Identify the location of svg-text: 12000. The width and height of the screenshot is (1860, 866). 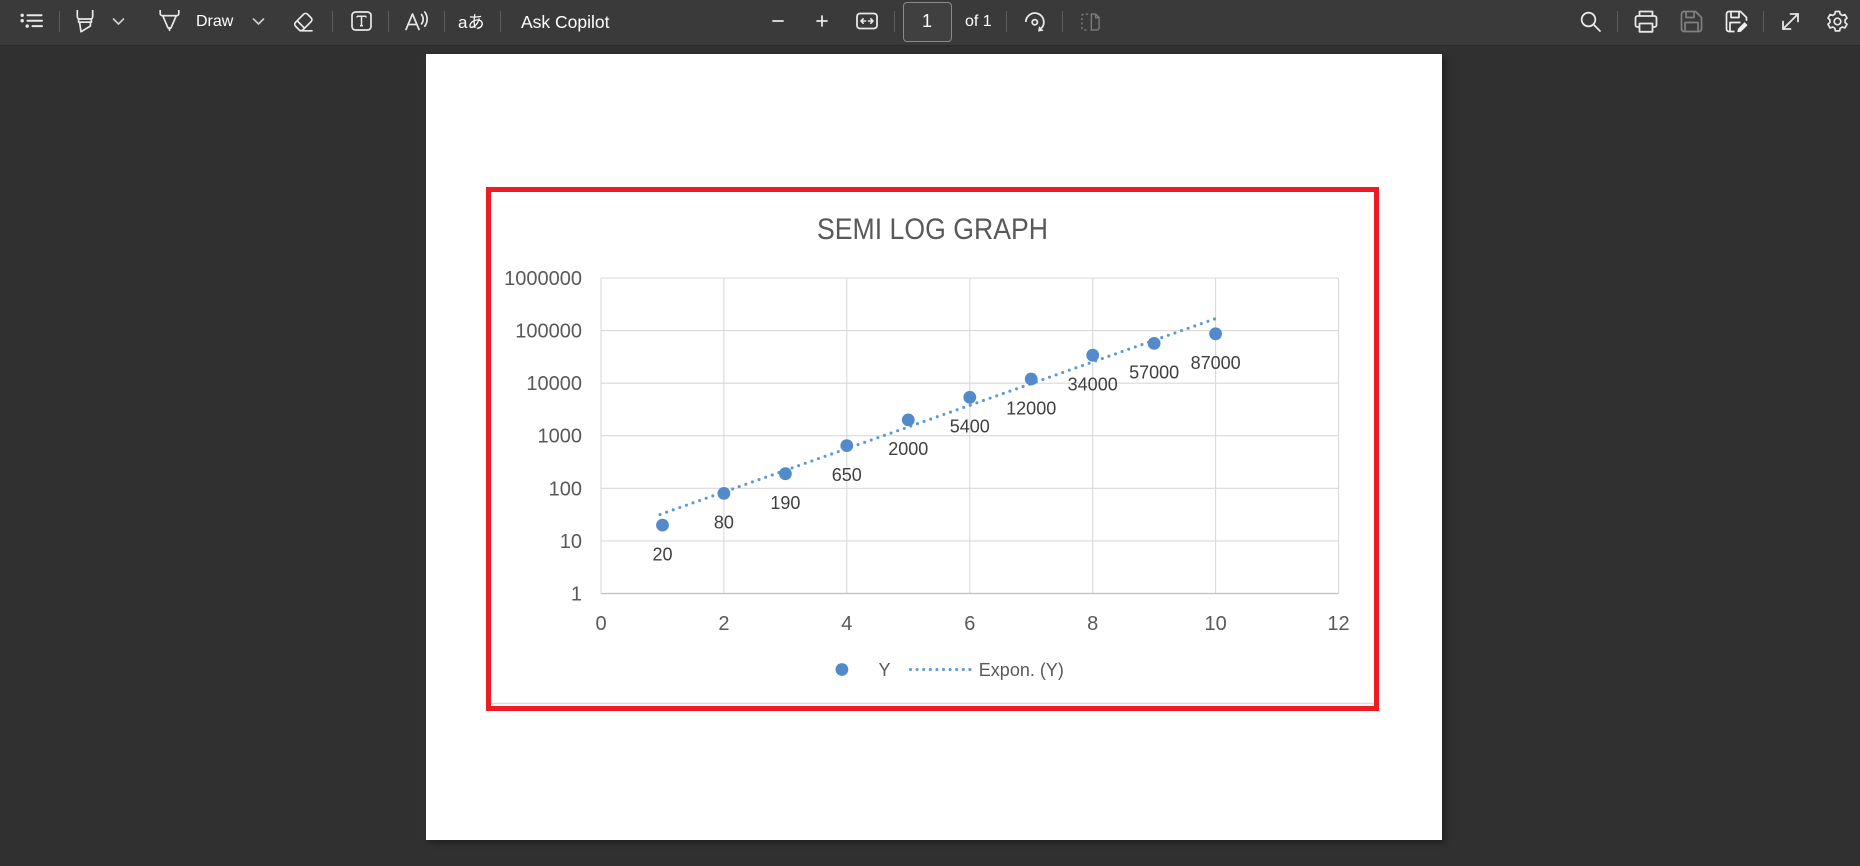
(1031, 408).